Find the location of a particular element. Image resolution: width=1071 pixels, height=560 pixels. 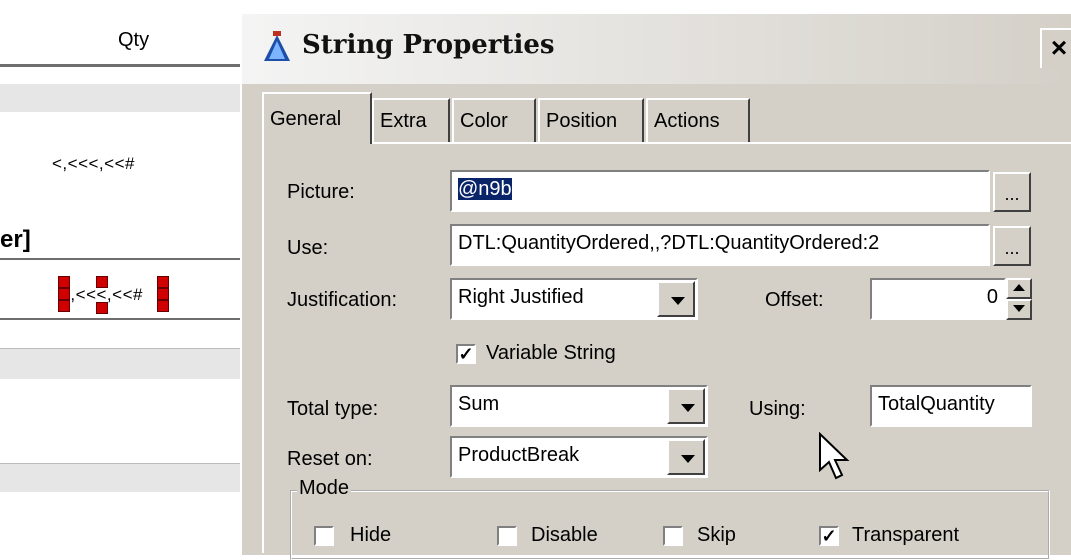

dialog-title: String Properties is located at coordinates (428, 45).